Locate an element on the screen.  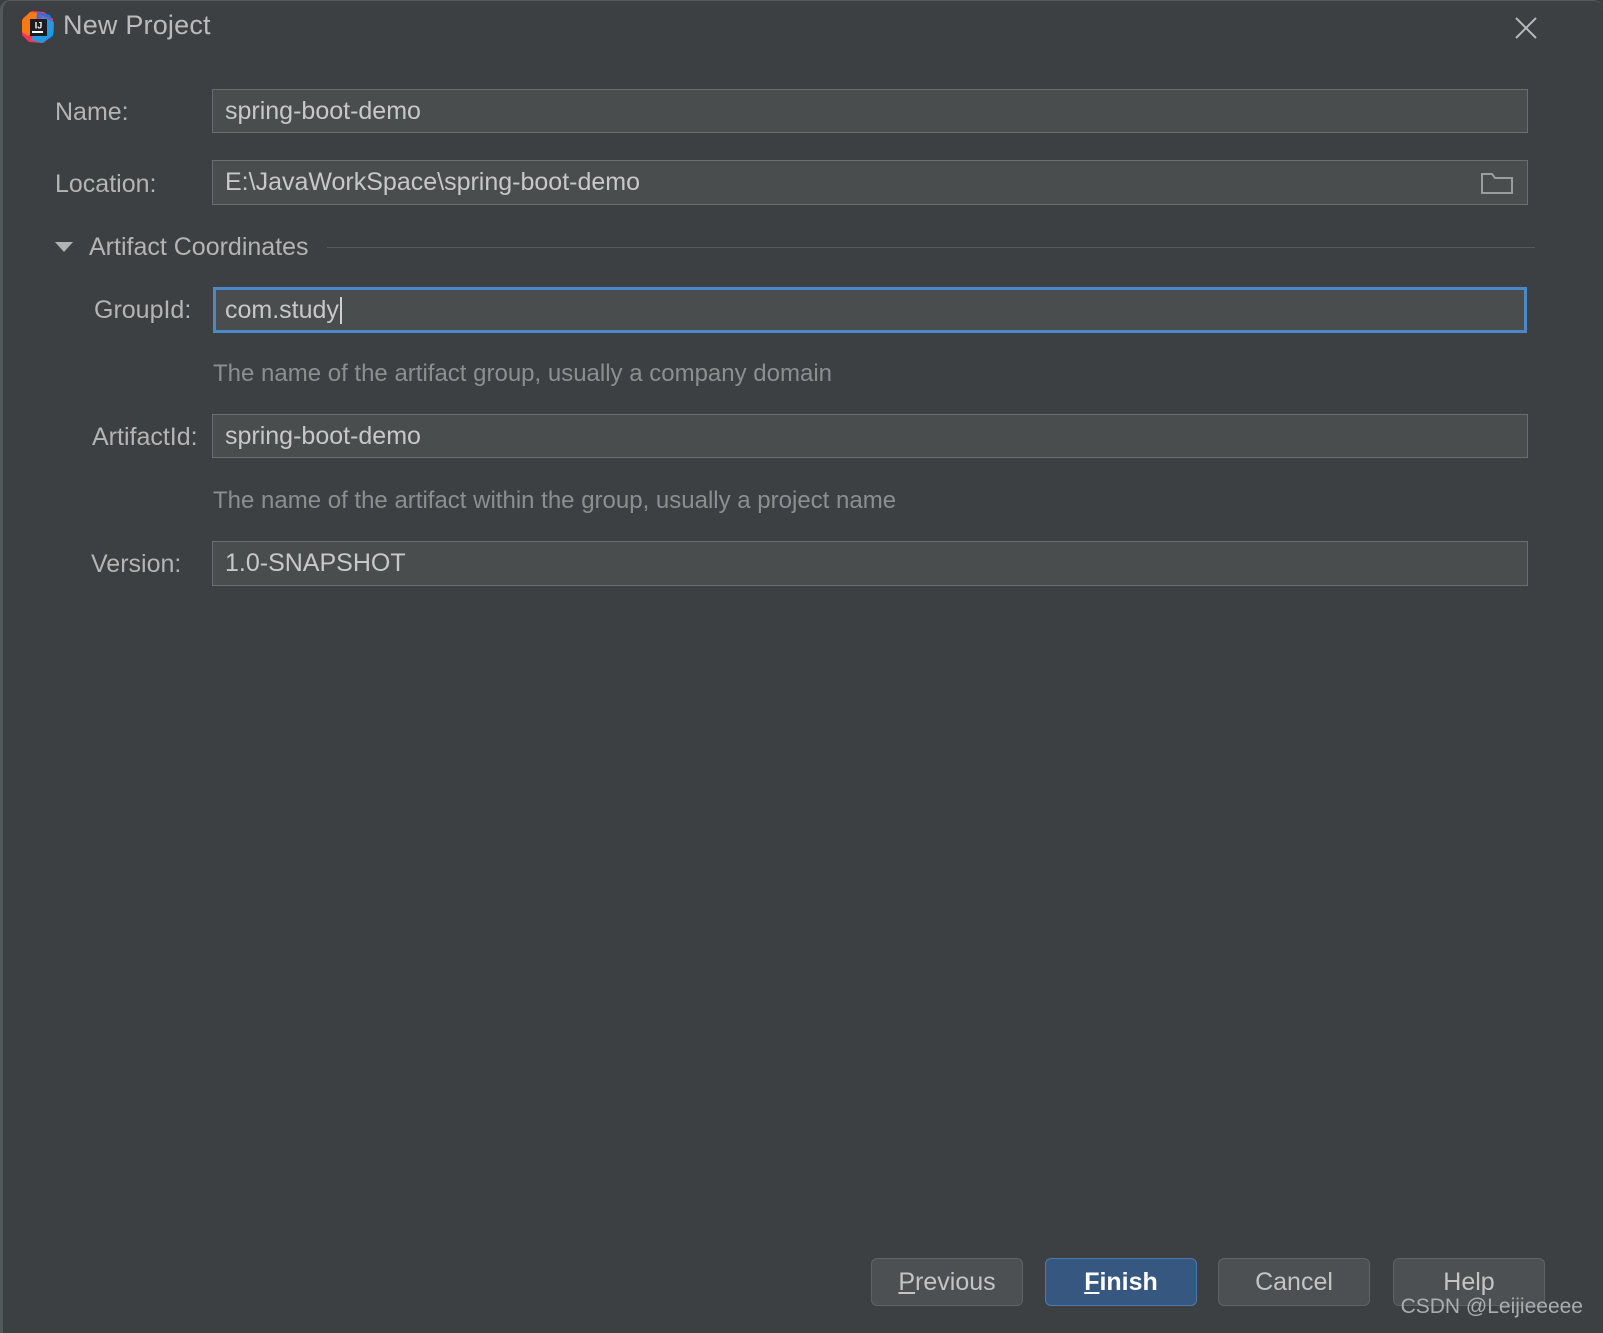
artifactid-input-value: spring-boot-demo is located at coordinates (323, 435).